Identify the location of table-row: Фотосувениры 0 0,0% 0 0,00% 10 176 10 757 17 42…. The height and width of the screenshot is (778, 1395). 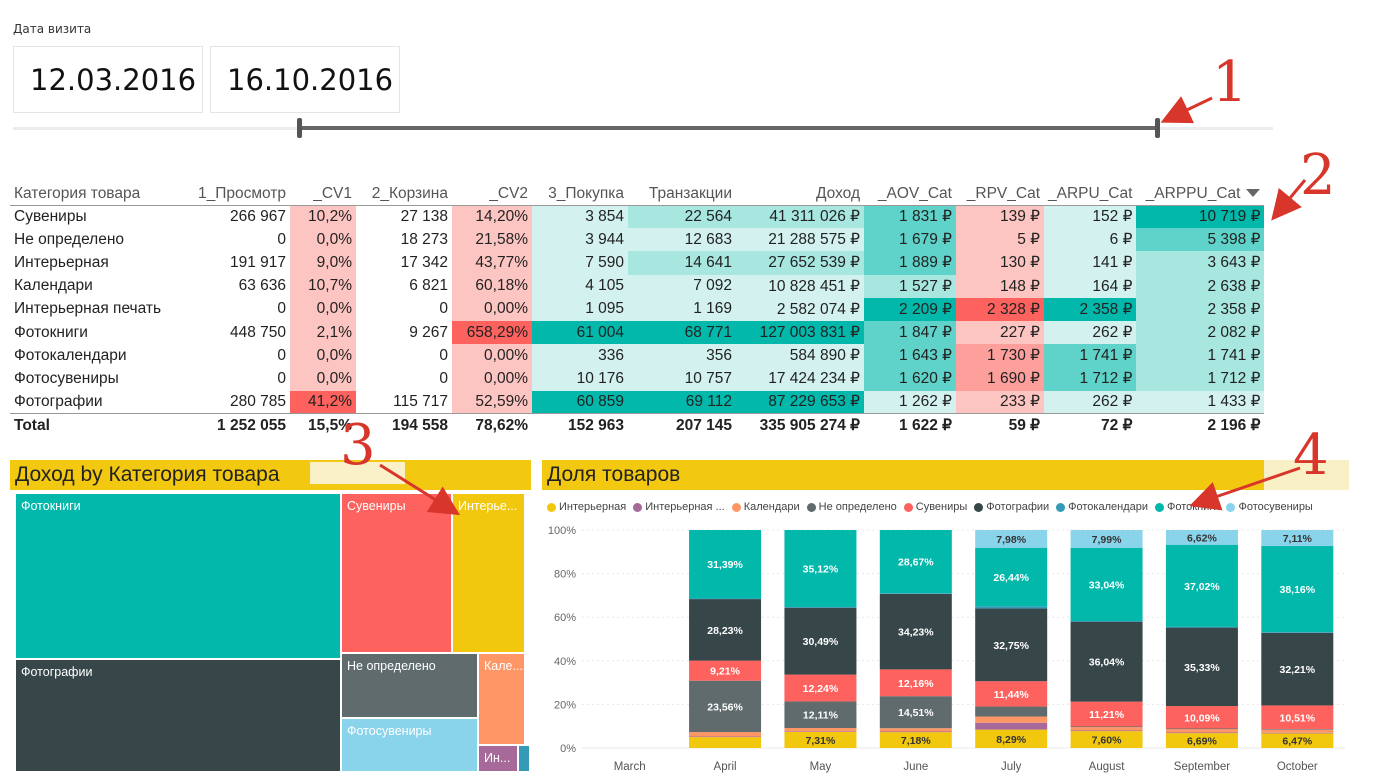
(637, 379).